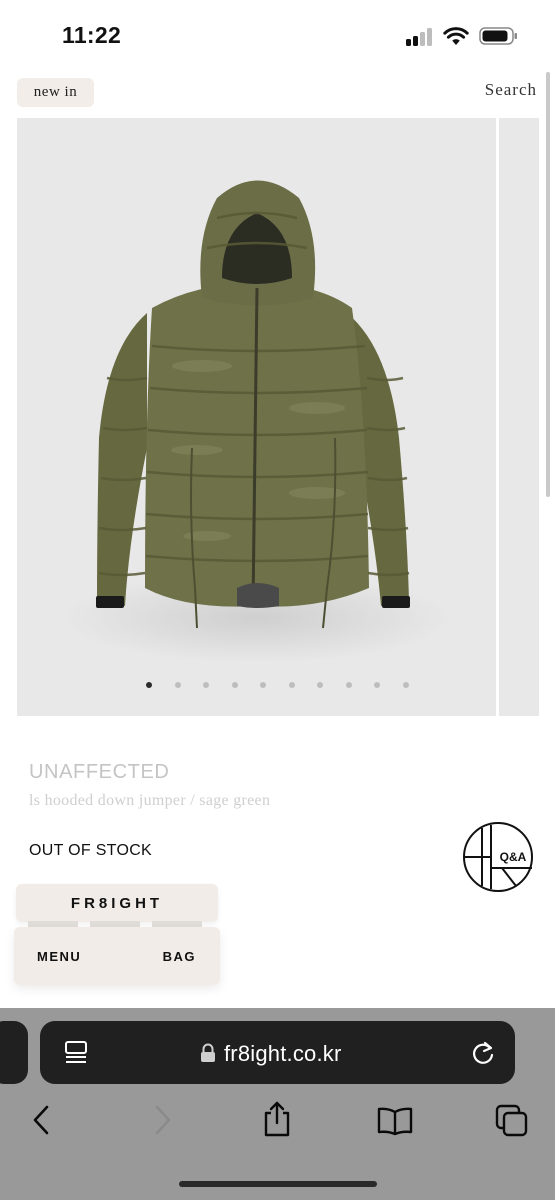  What do you see at coordinates (513, 857) in the screenshot?
I see `qa-logo-text: Q&A` at bounding box center [513, 857].